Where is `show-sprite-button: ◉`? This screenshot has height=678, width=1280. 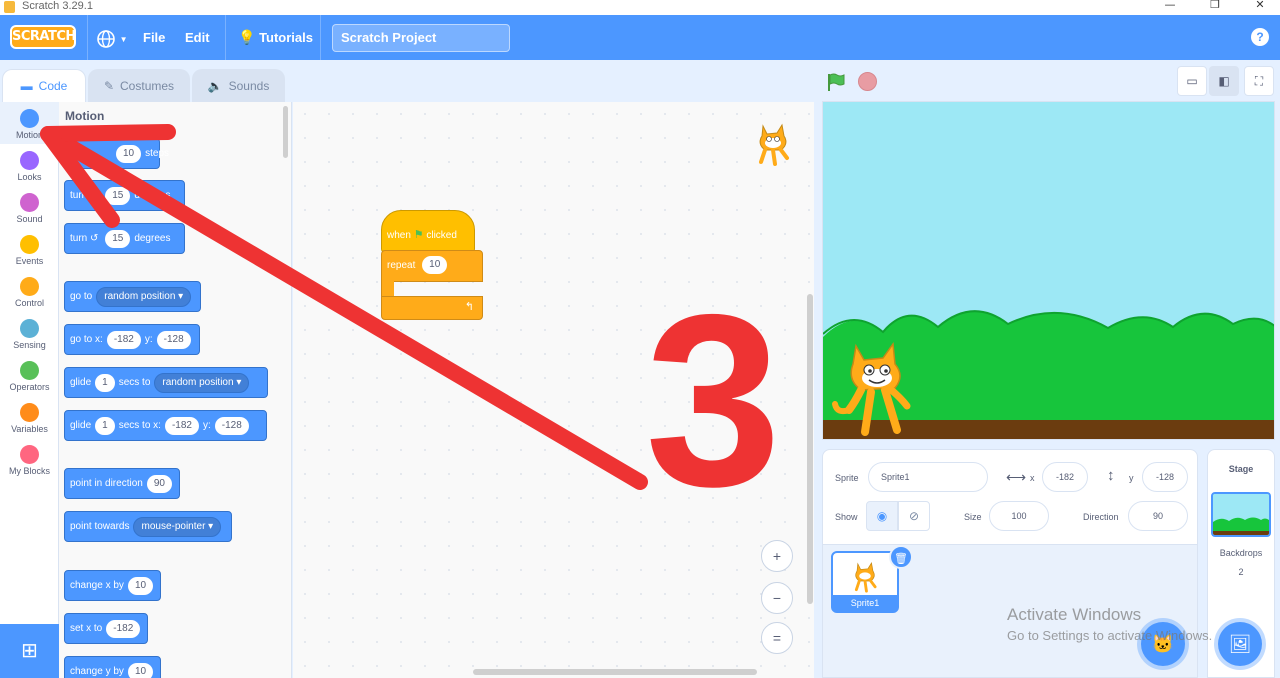
show-sprite-button: ◉ is located at coordinates (882, 516).